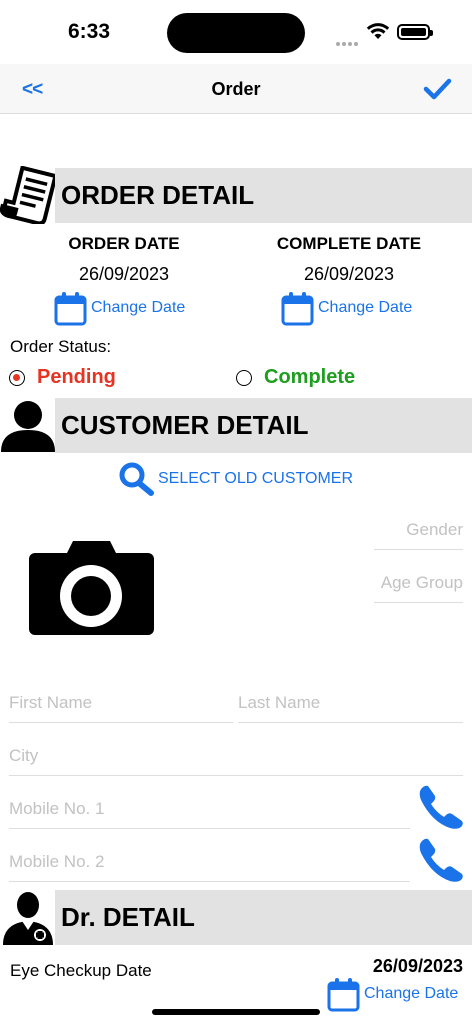 The image size is (472, 1024). I want to click on select-old-customer-button: SELECT OLD CUSTOMER, so click(235, 479).